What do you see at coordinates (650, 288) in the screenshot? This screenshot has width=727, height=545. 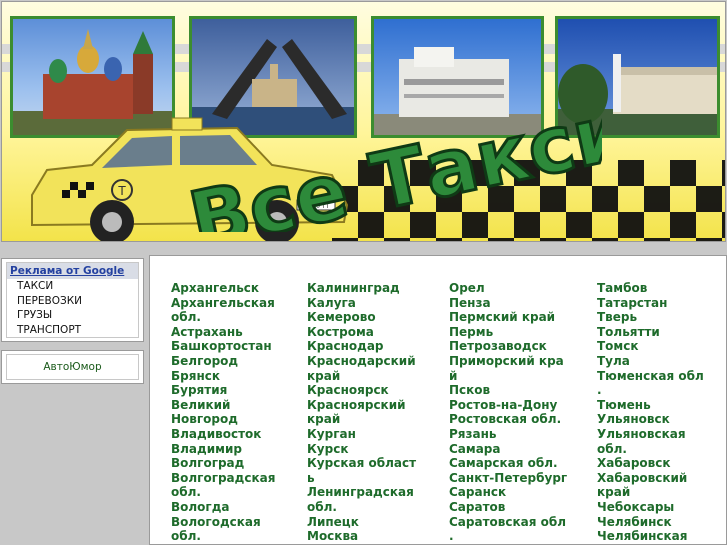 I see `city-link: Тамбов` at bounding box center [650, 288].